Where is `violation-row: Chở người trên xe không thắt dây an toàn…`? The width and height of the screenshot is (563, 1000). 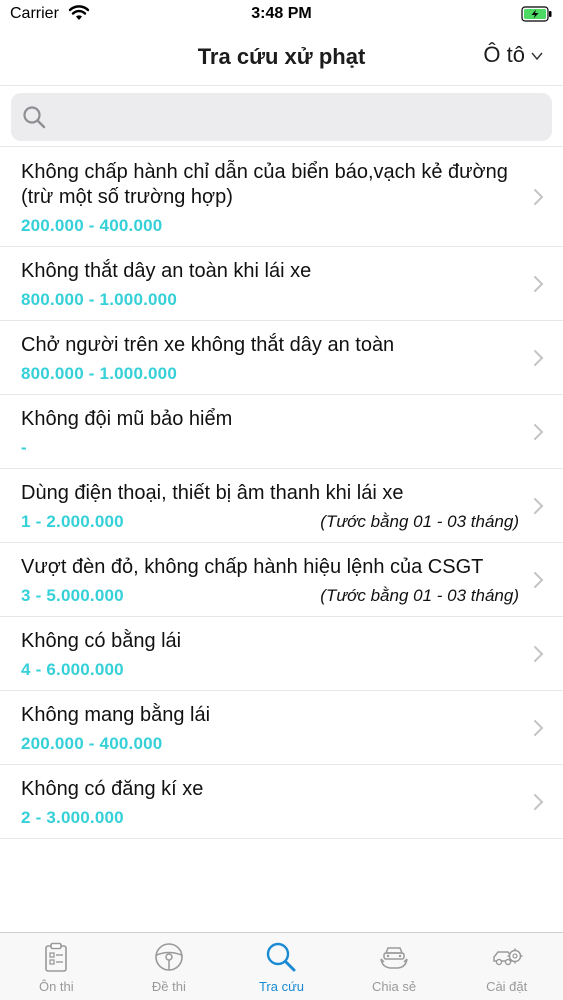
violation-row: Chở người trên xe không thắt dây an toàn… is located at coordinates (281, 358).